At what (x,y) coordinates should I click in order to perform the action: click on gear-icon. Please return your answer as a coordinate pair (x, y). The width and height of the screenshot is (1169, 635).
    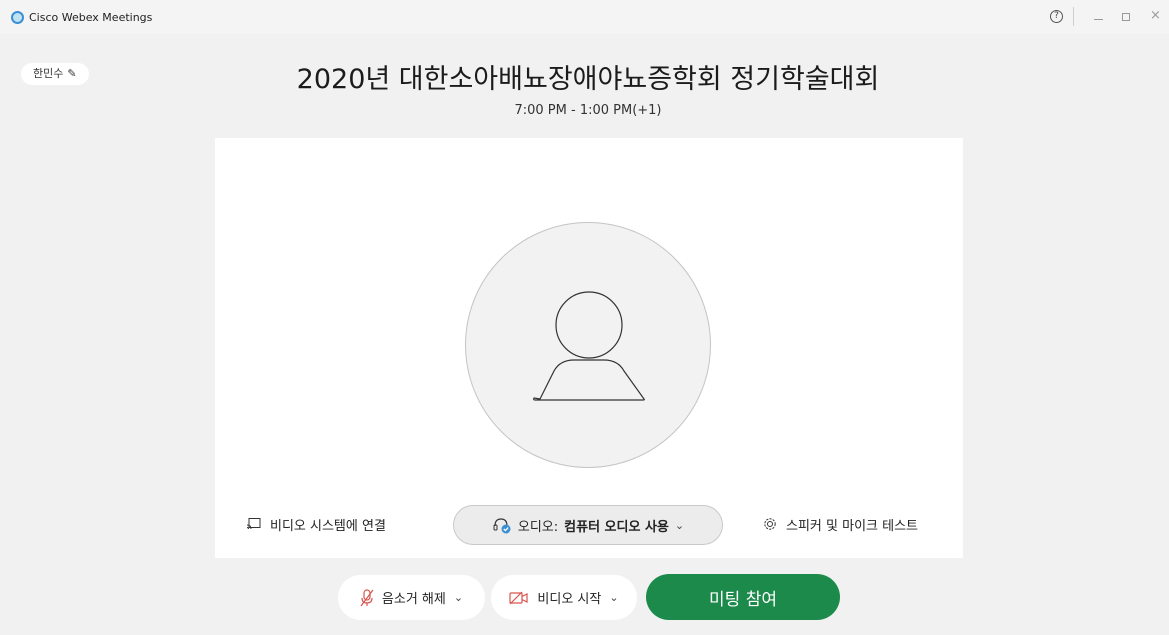
    Looking at the image, I should click on (770, 524).